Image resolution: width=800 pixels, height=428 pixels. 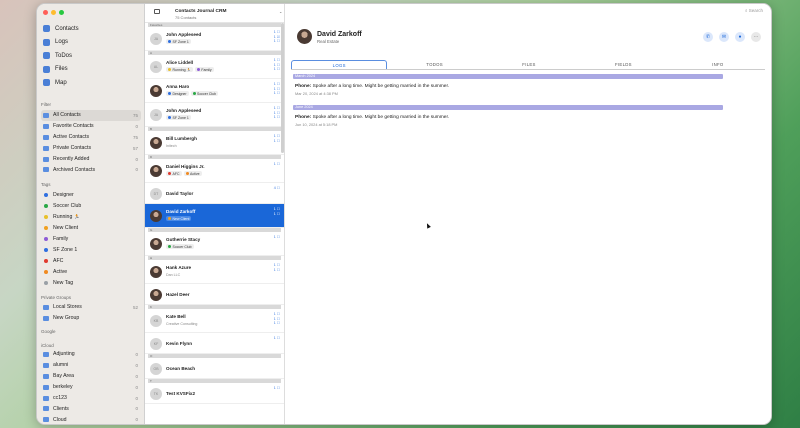 I want to click on email-button: ✉, so click(x=724, y=37).